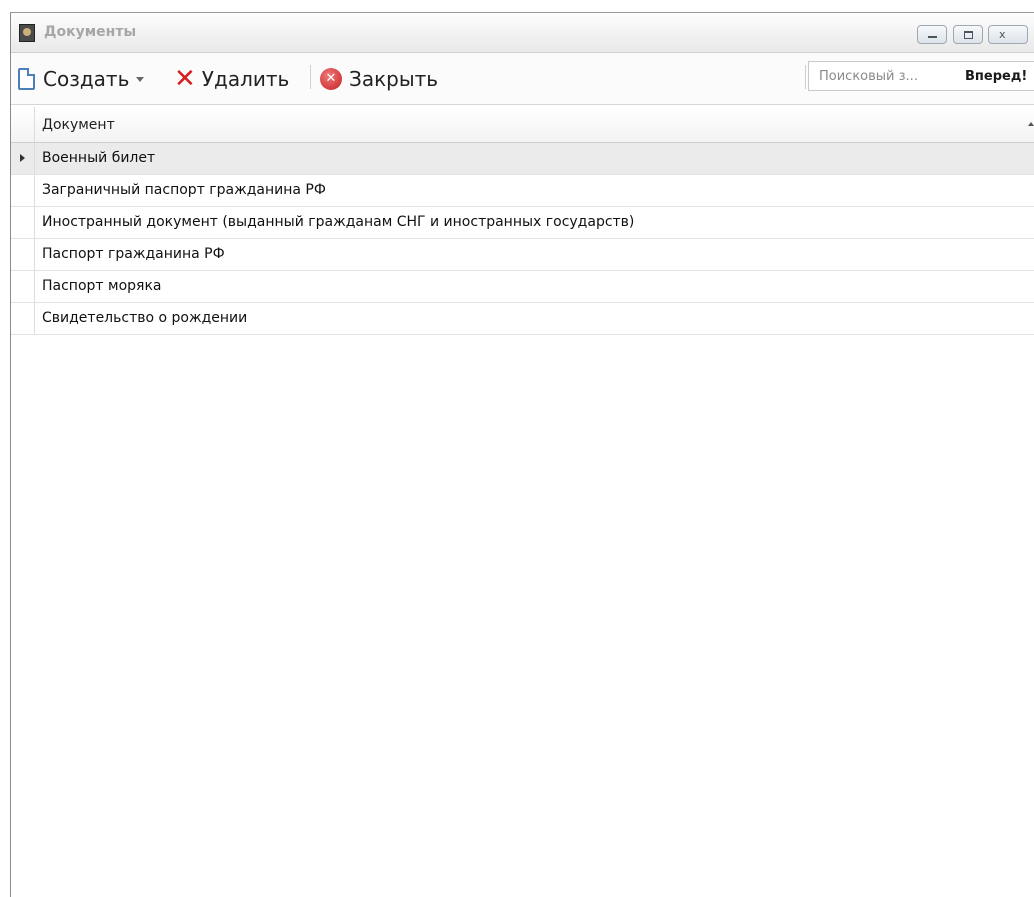  Describe the element at coordinates (1002, 34) in the screenshot. I see `close-icon: x` at that location.